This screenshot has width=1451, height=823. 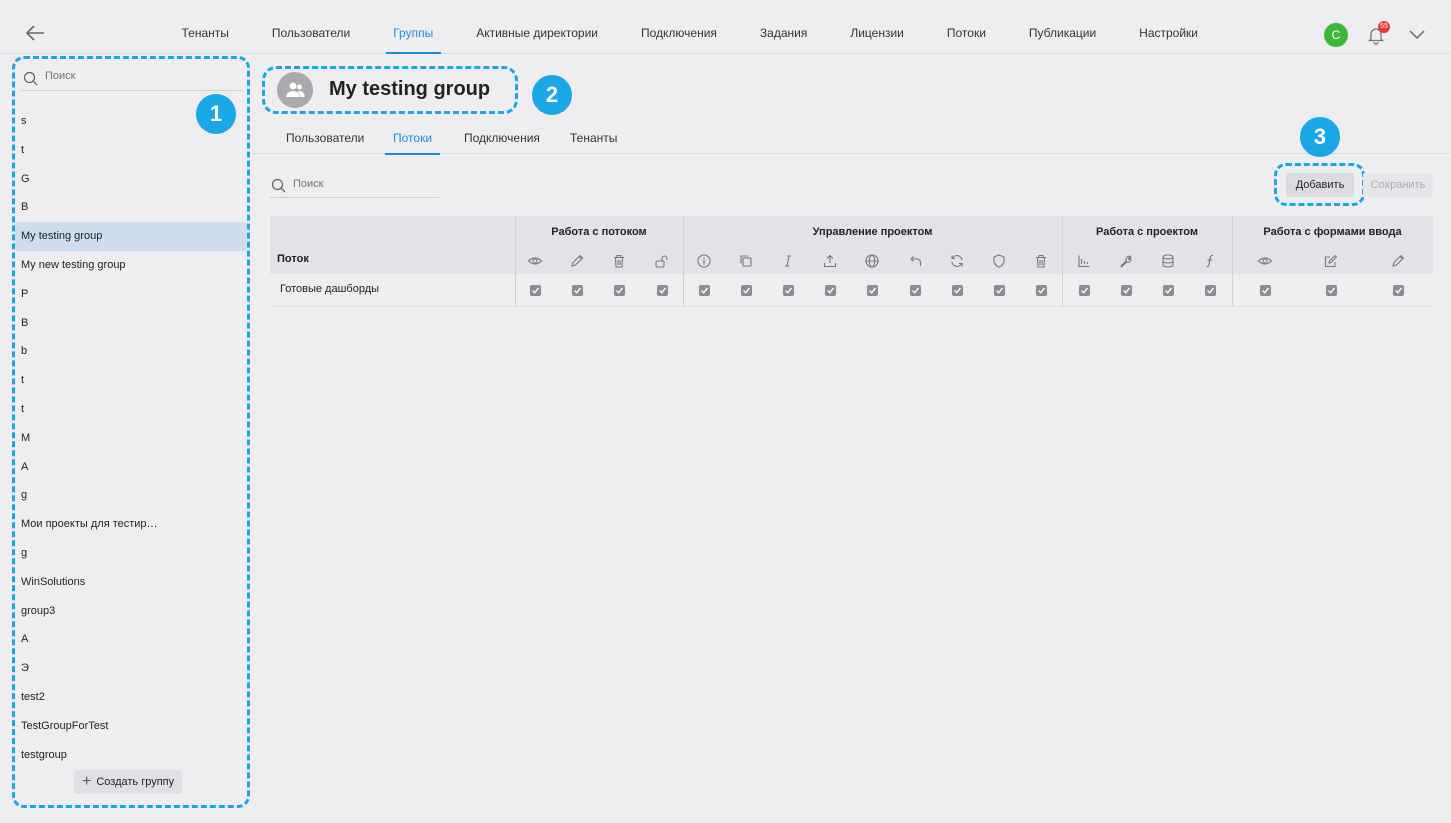 What do you see at coordinates (131, 179) in the screenshot?
I see `group-list-item: G` at bounding box center [131, 179].